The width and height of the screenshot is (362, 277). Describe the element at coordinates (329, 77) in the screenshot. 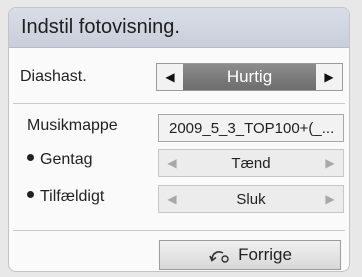

I see `slide-speed-right-arrow-icon: ▶` at that location.